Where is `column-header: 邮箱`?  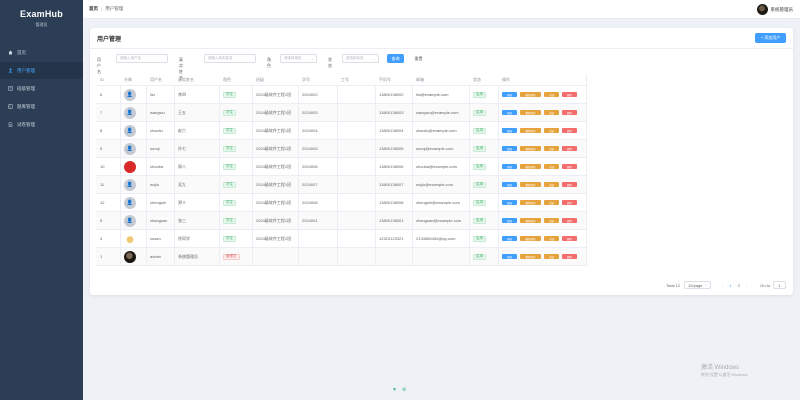 column-header: 邮箱 is located at coordinates (420, 79).